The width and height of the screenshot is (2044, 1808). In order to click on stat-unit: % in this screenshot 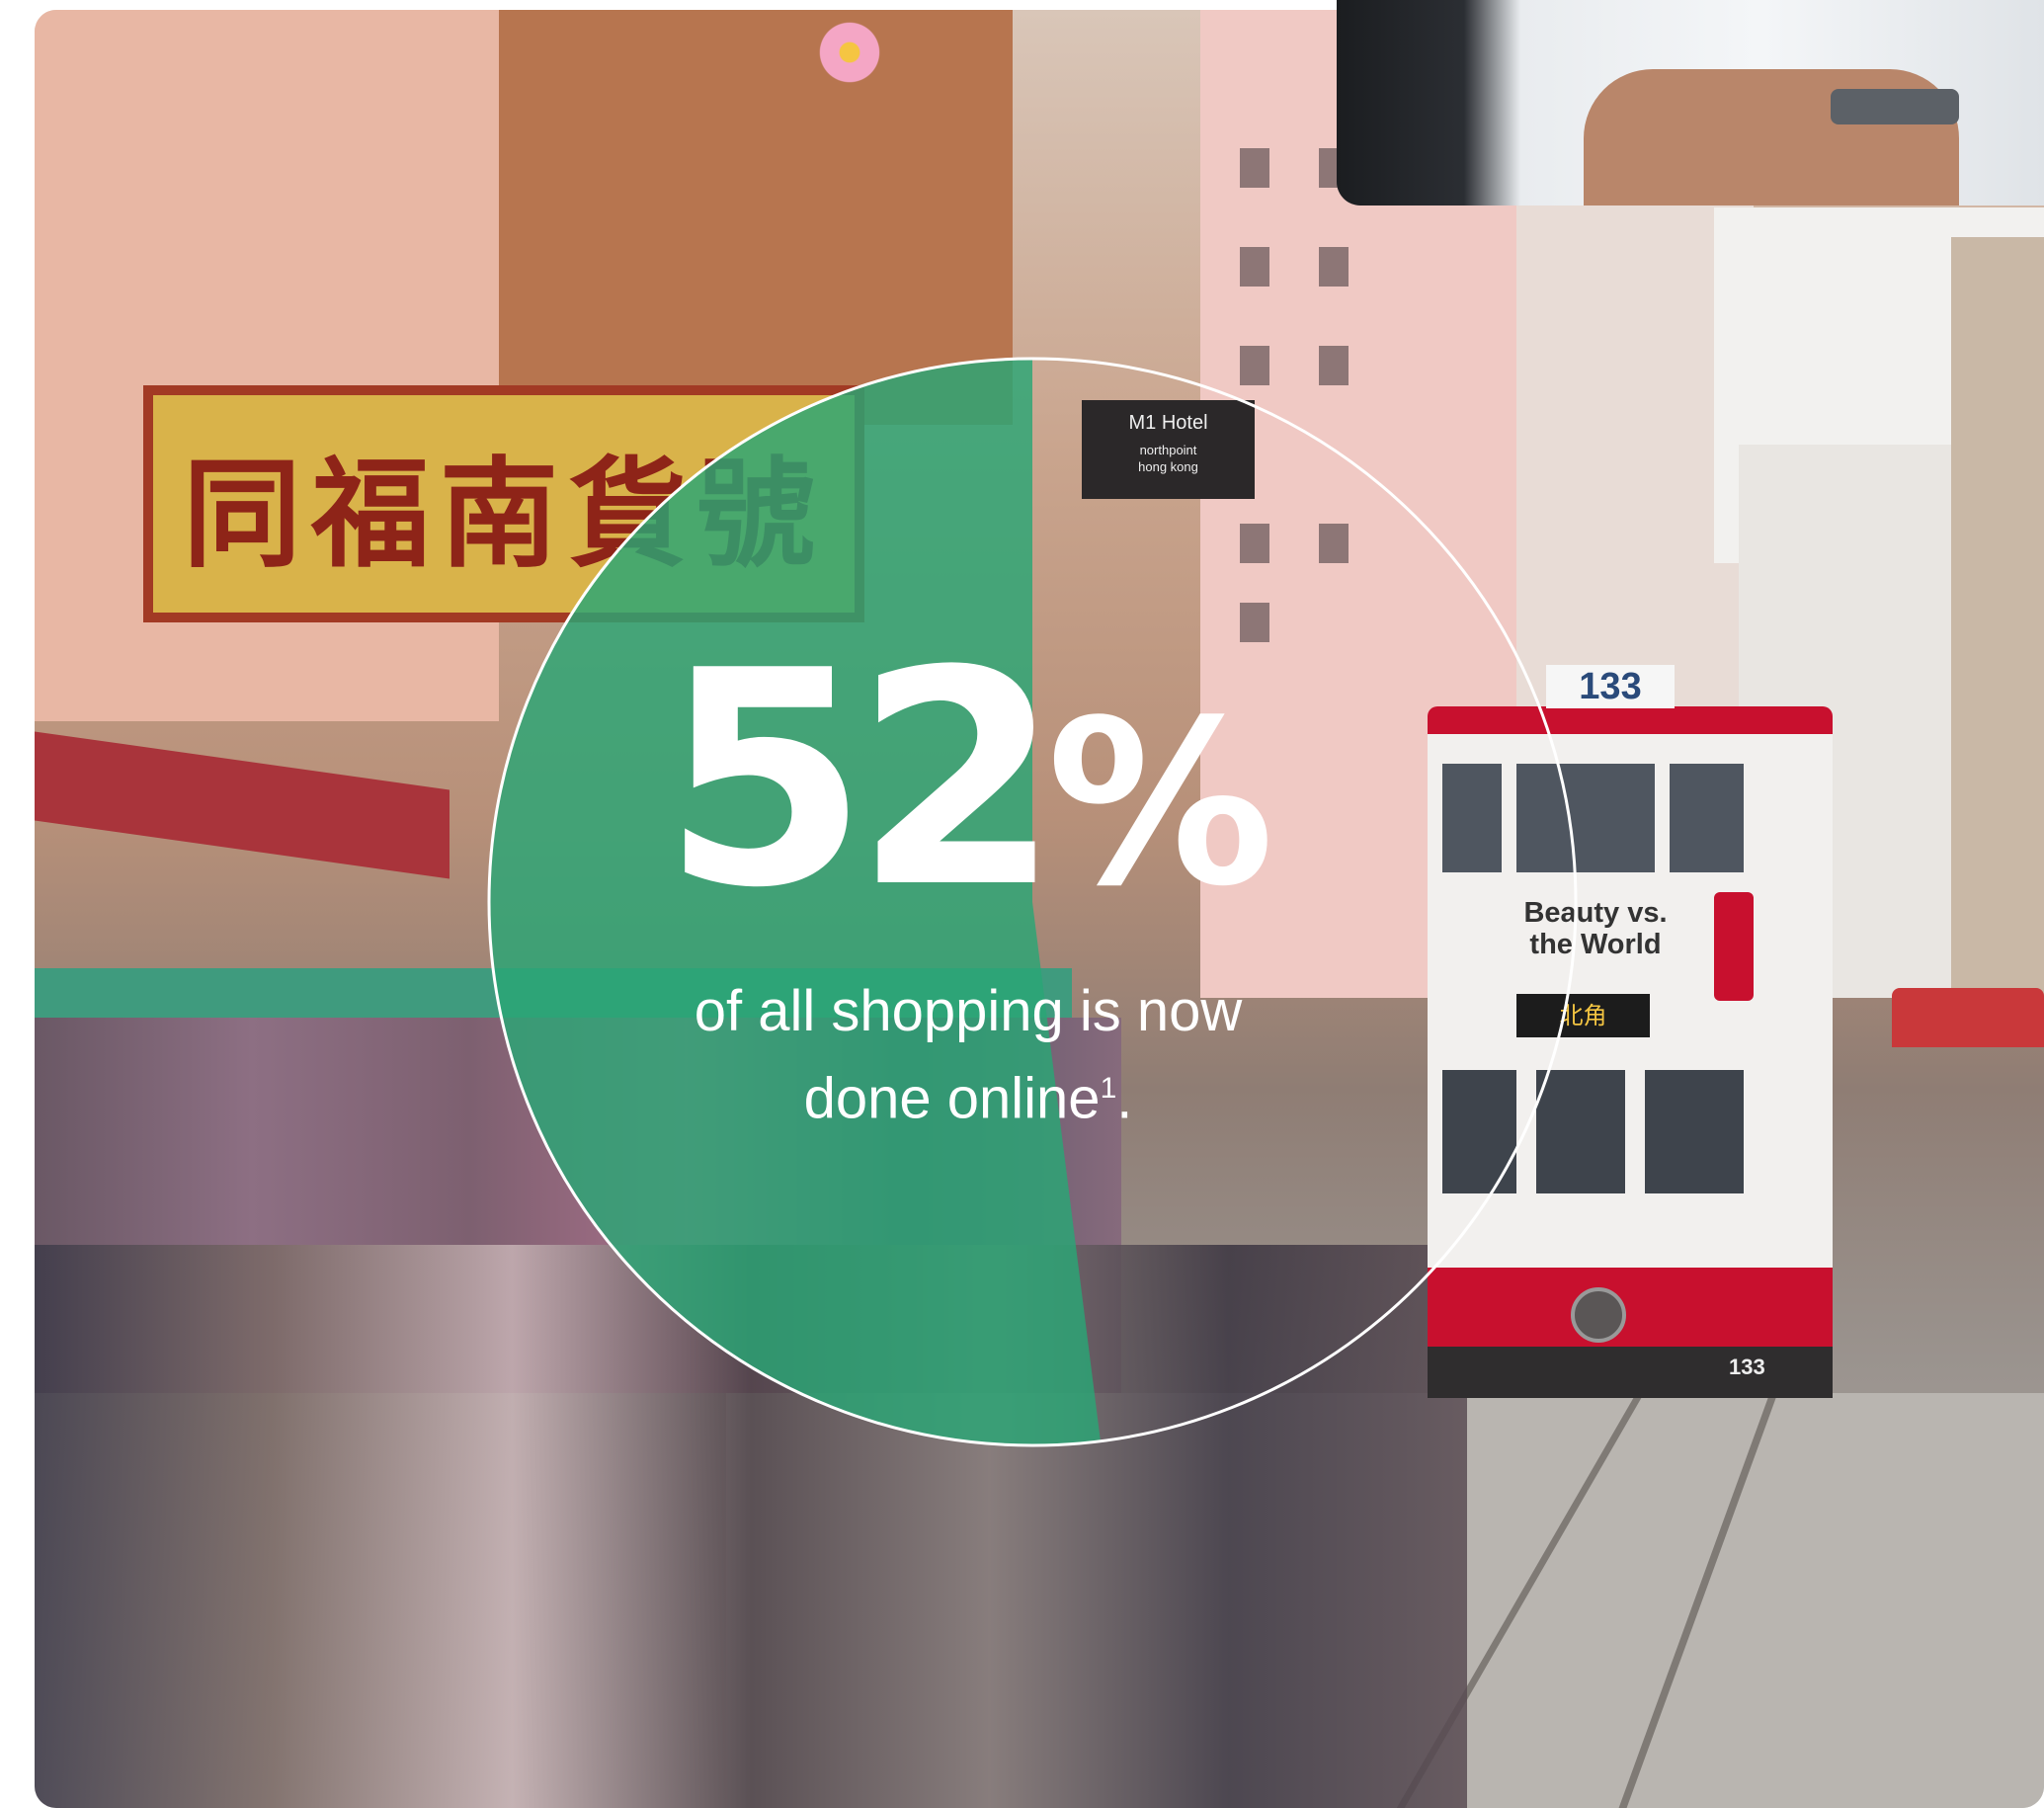, I will do `click(1160, 805)`.